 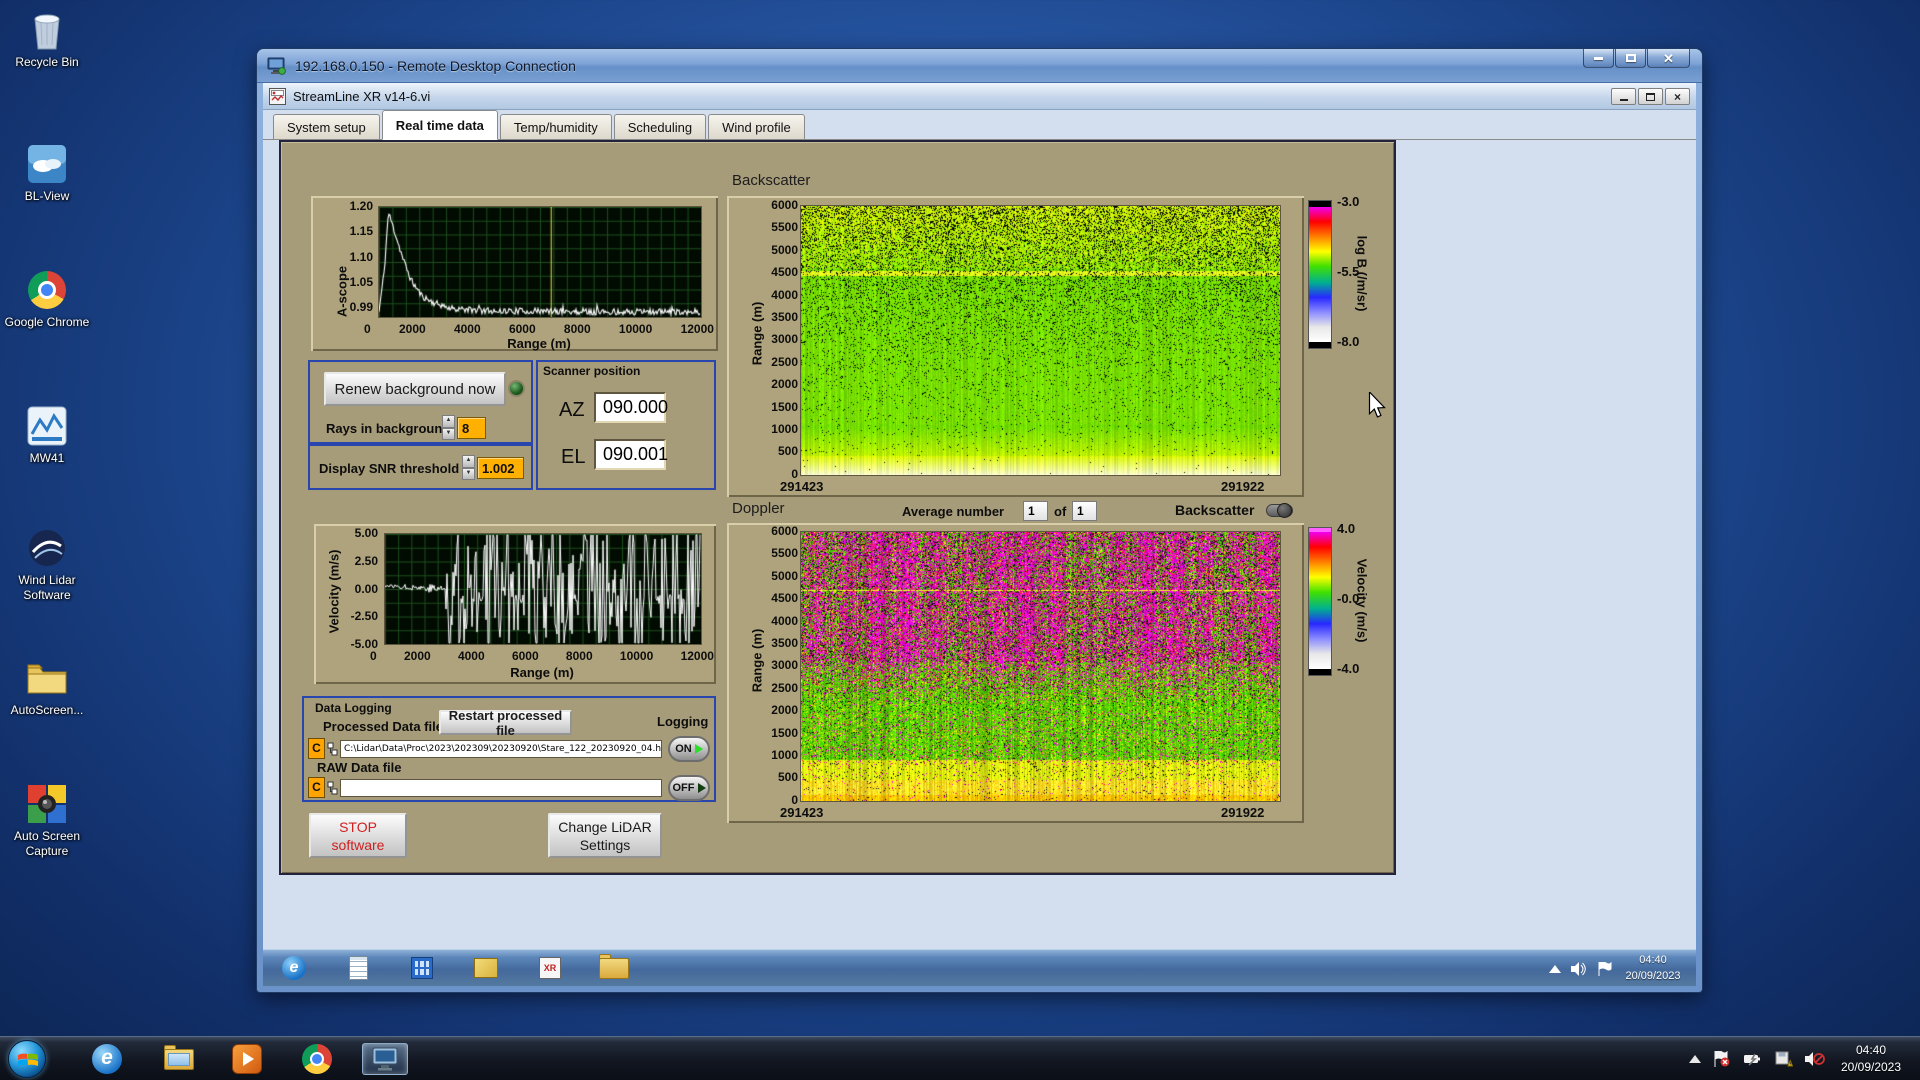 What do you see at coordinates (332, 788) in the screenshot?
I see `raw-browse-icon` at bounding box center [332, 788].